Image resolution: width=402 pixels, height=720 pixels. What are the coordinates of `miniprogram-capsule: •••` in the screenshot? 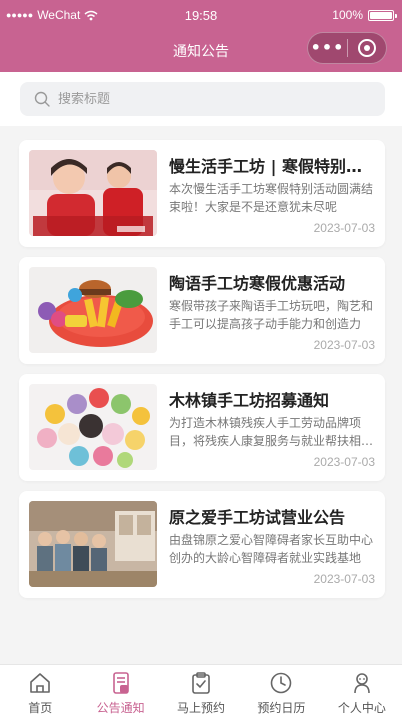 It's located at (347, 48).